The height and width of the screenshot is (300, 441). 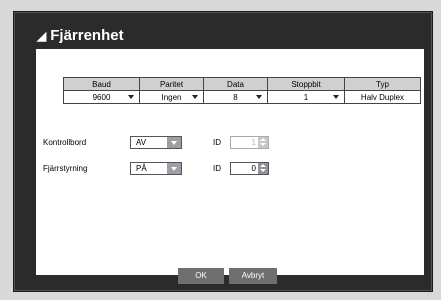 I want to click on stoppbit-value: 1, so click(x=306, y=97).